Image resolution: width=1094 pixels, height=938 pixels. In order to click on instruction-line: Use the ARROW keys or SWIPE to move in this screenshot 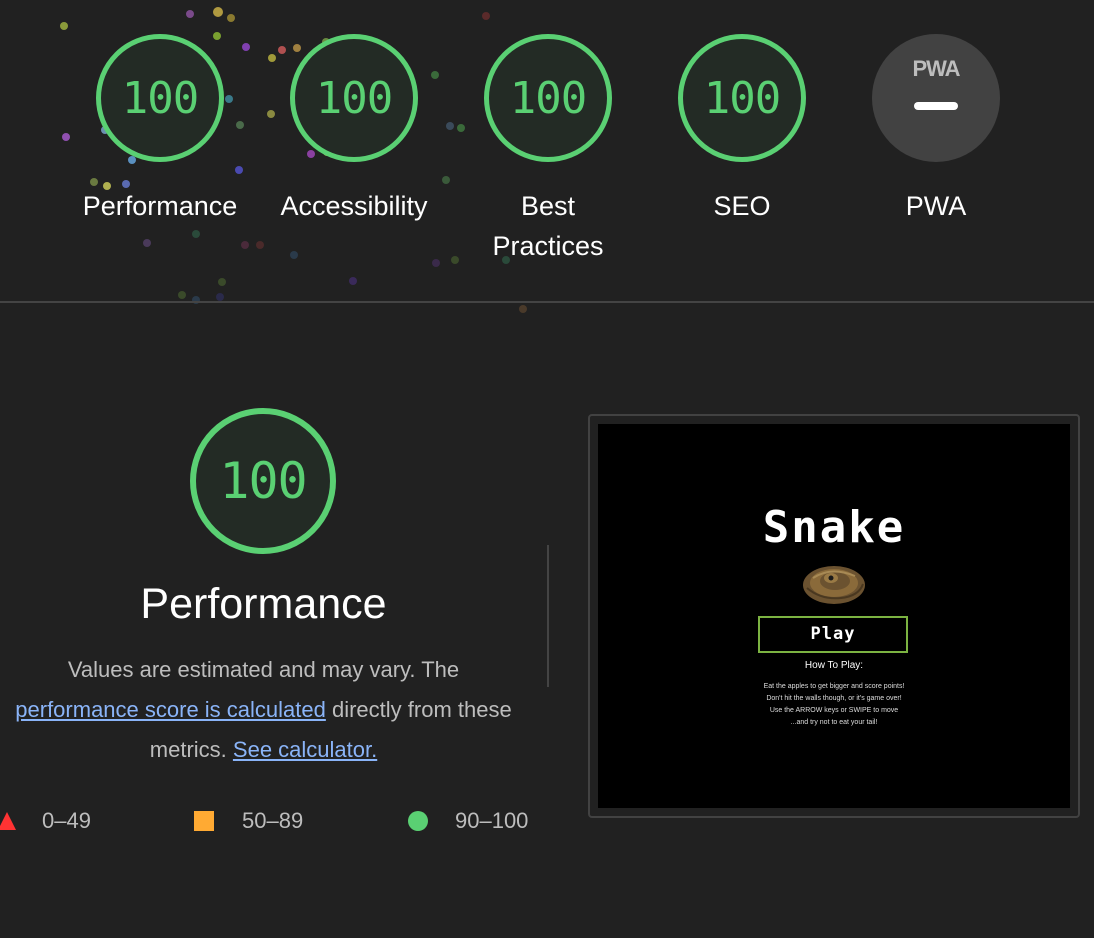, I will do `click(834, 710)`.